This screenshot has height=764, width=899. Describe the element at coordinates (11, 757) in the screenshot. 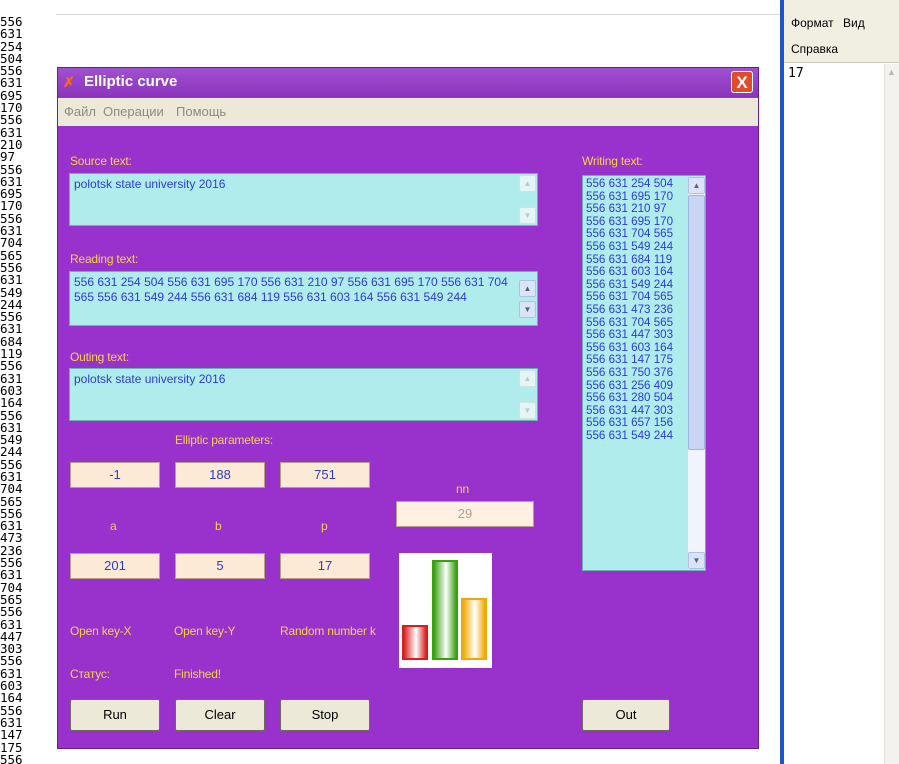

I see `background-number: 556` at that location.